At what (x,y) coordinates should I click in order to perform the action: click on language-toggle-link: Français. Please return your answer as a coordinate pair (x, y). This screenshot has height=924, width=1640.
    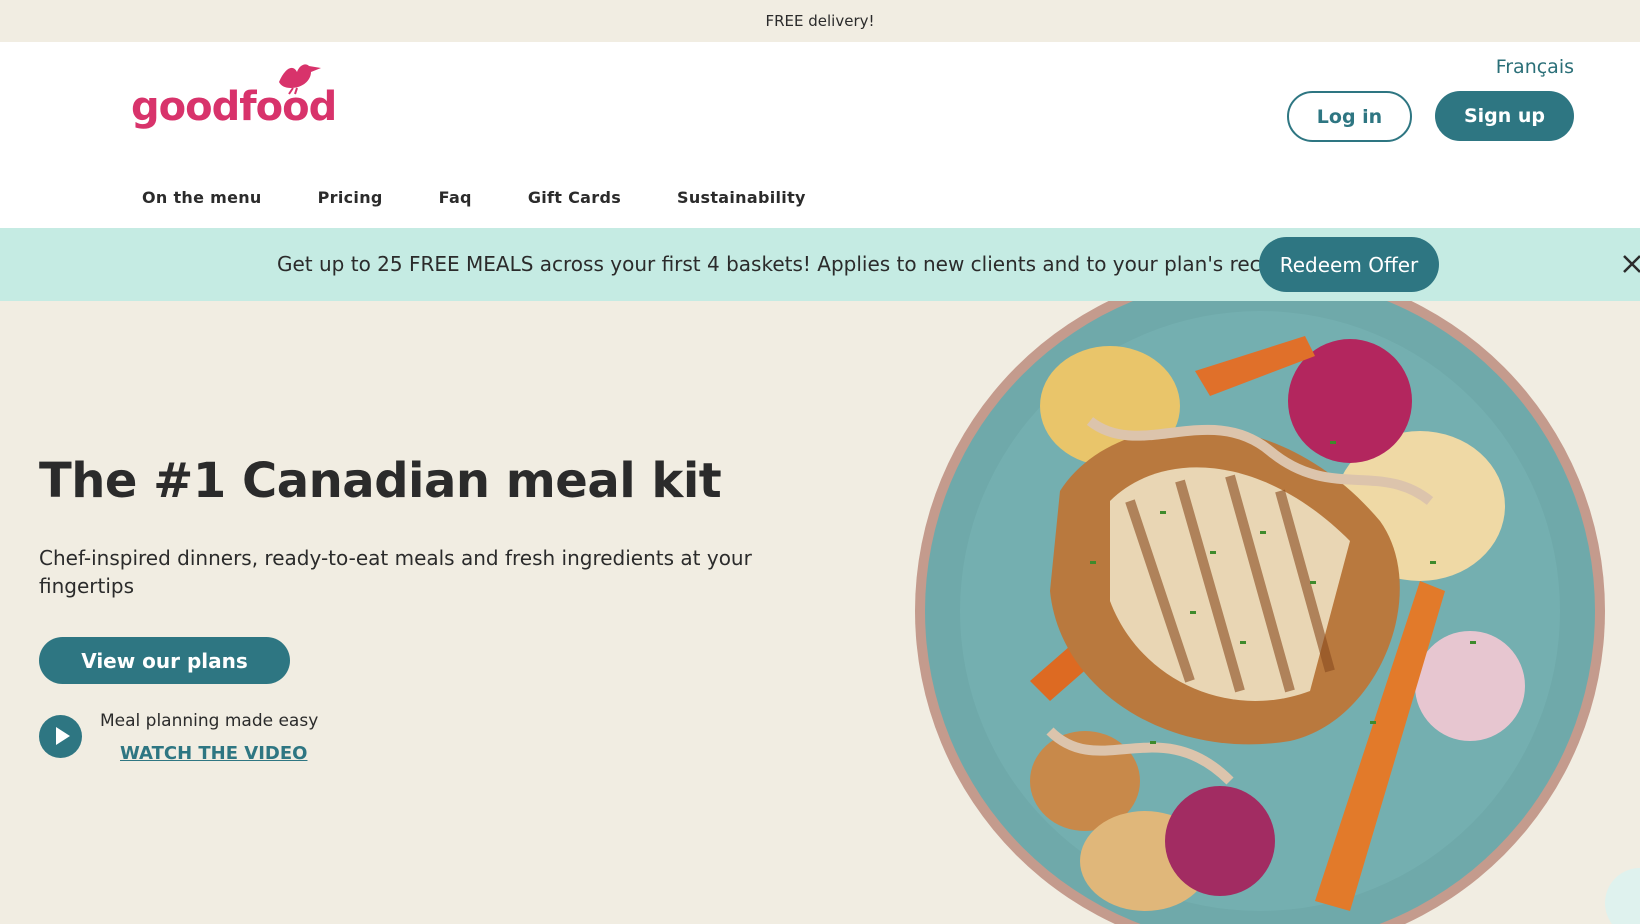
    Looking at the image, I should click on (1535, 67).